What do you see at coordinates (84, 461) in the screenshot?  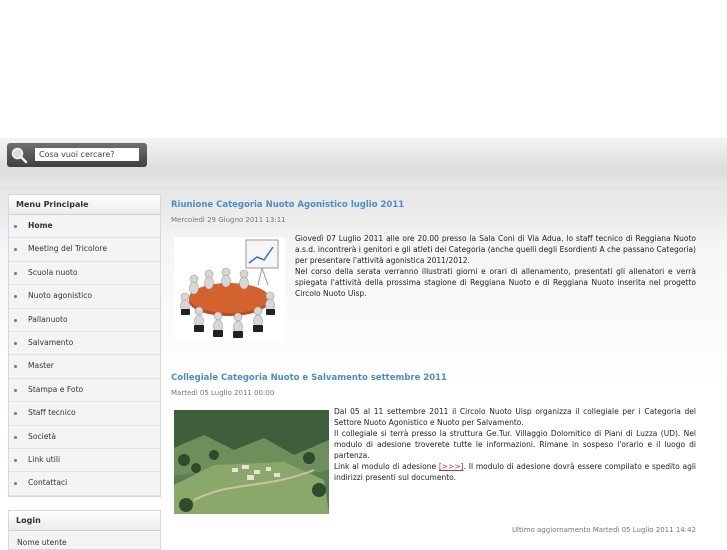 I see `sidebar-item-link-utili: Link utili` at bounding box center [84, 461].